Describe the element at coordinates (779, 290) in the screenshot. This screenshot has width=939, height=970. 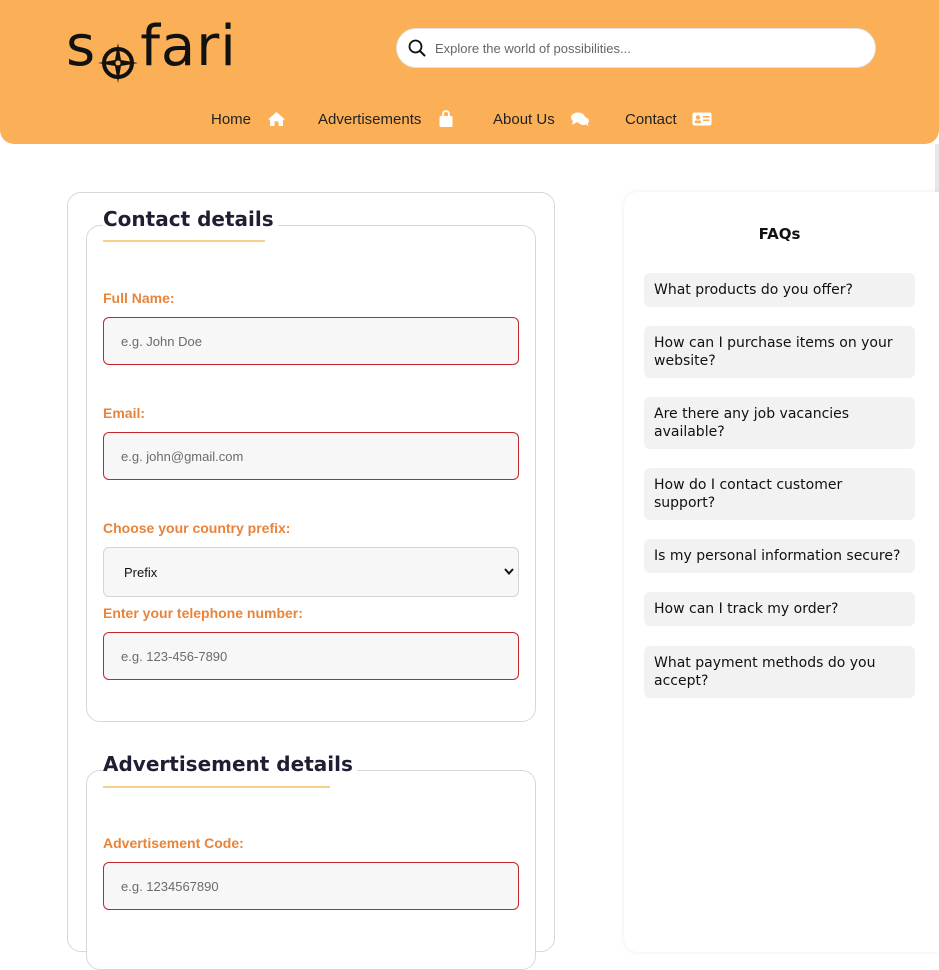
I see `faq-item: What products do you offer?` at that location.